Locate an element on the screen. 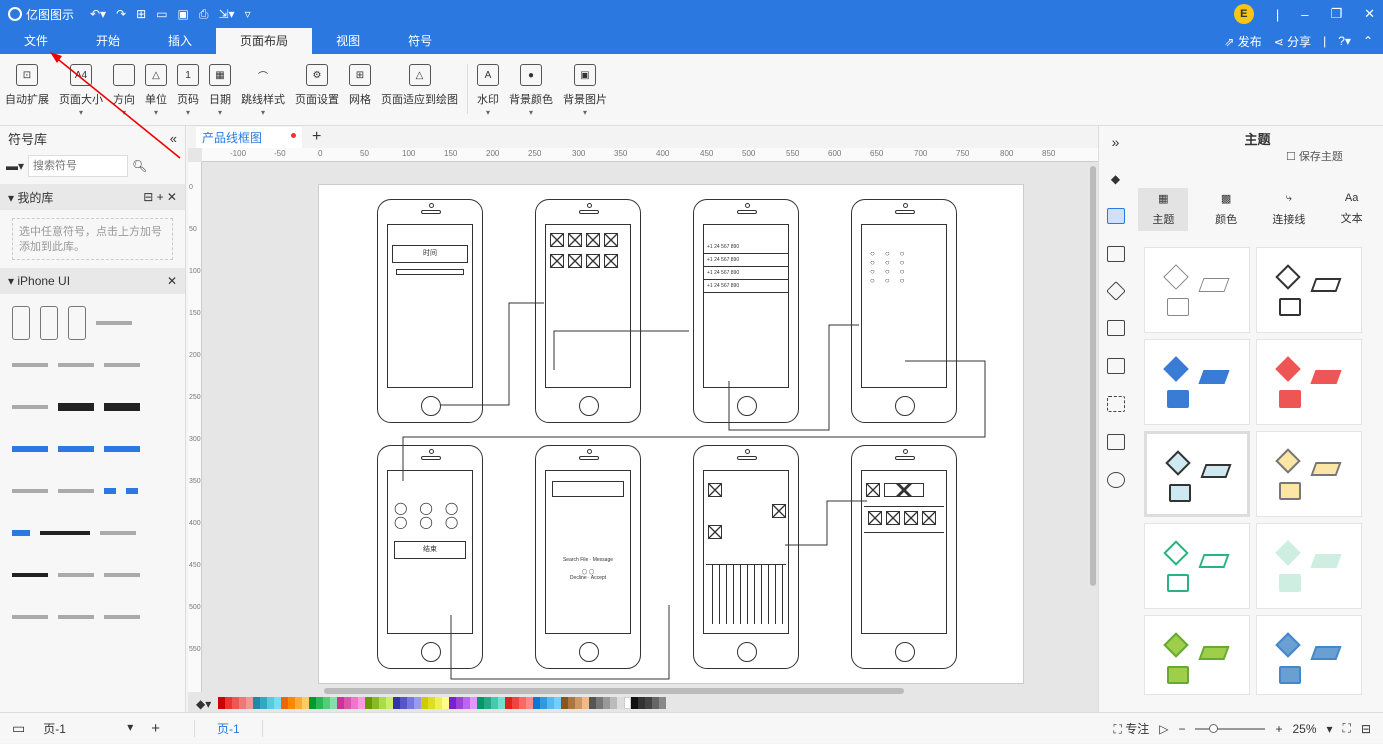 This screenshot has height=744, width=1383. page-tab: 页-1 is located at coordinates (228, 728).